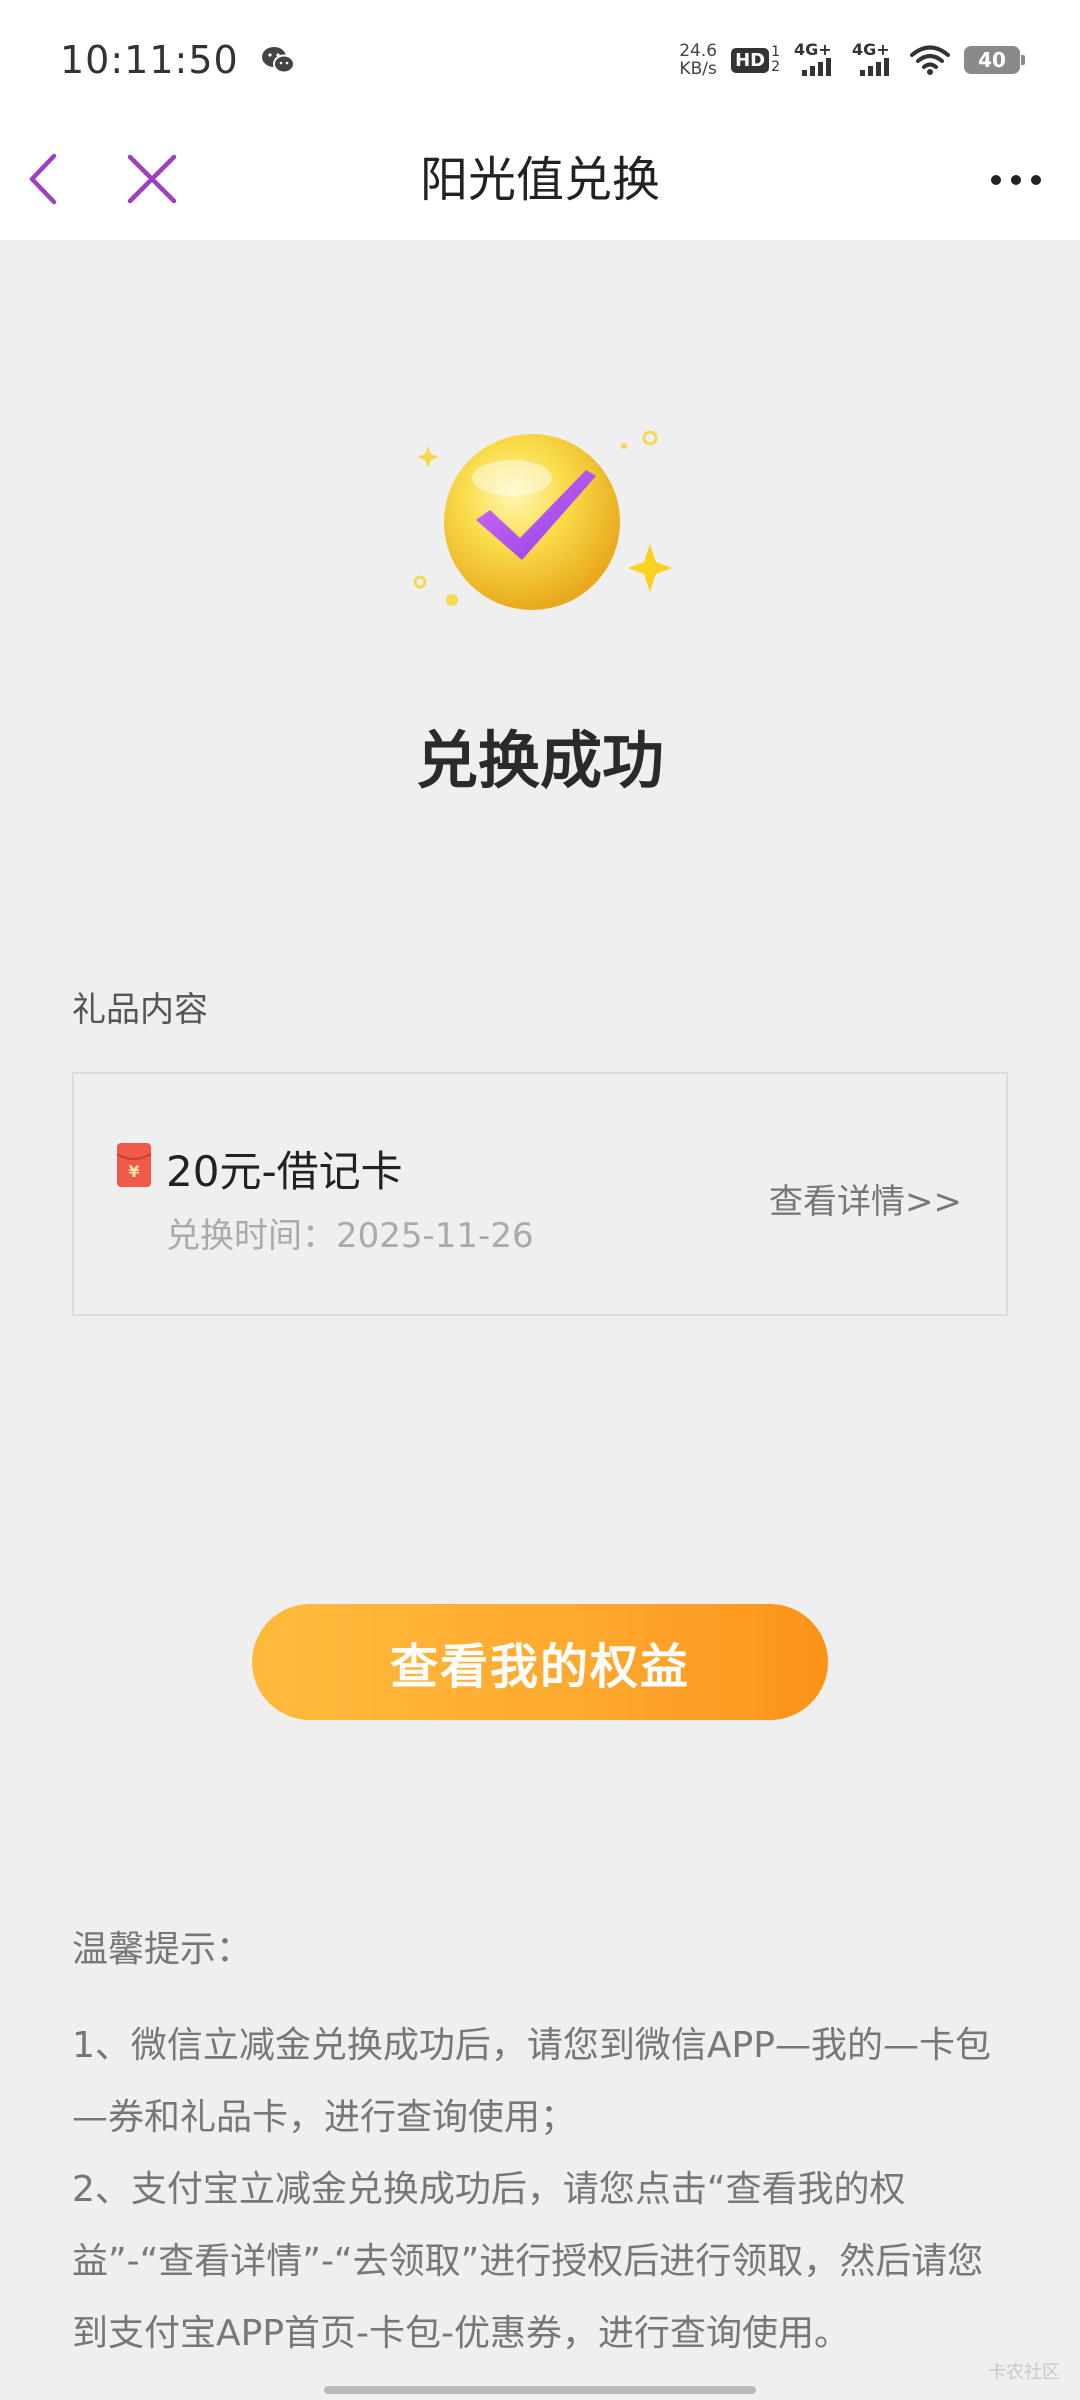 The width and height of the screenshot is (1080, 2400). What do you see at coordinates (350, 1236) in the screenshot?
I see `gift-exchange-time: 兑换时间：2025-11-26` at bounding box center [350, 1236].